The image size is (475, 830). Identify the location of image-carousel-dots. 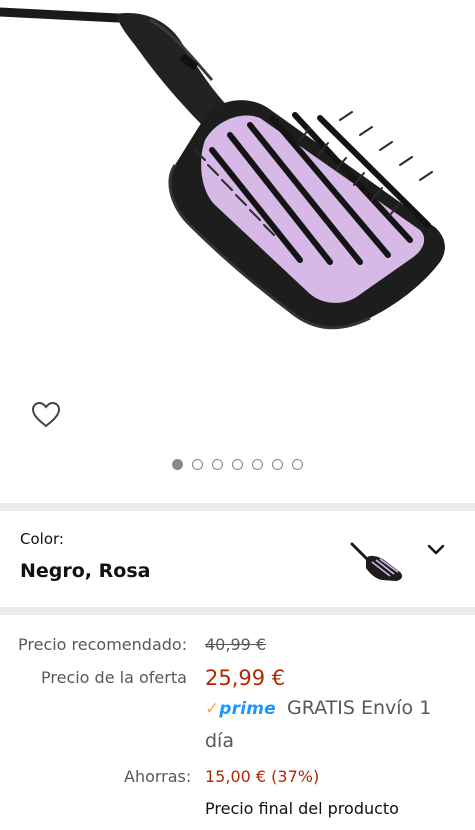
(237, 464).